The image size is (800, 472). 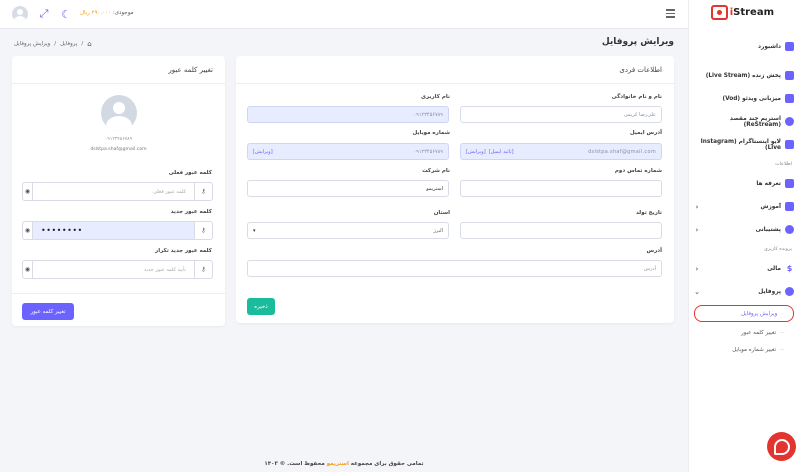 I want to click on moon-icon: ☾, so click(x=66, y=14).